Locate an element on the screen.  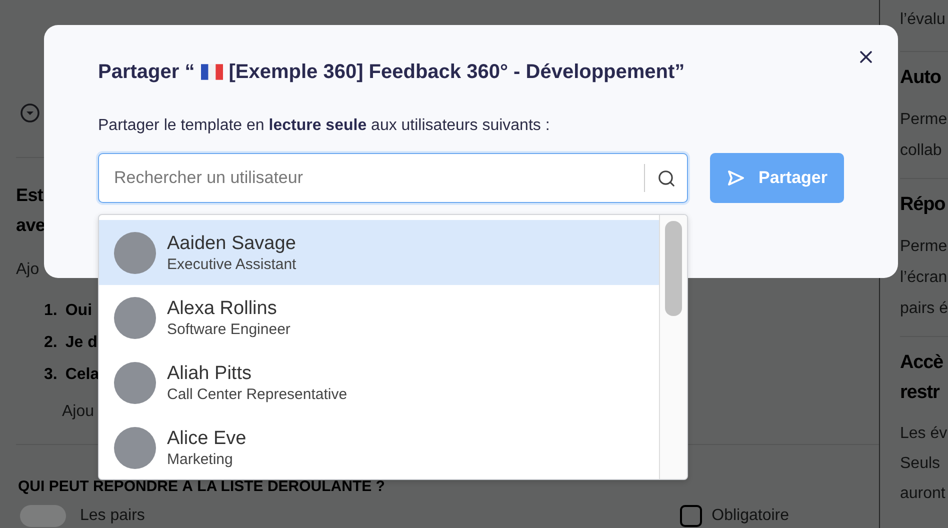
flag-icon is located at coordinates (211, 72).